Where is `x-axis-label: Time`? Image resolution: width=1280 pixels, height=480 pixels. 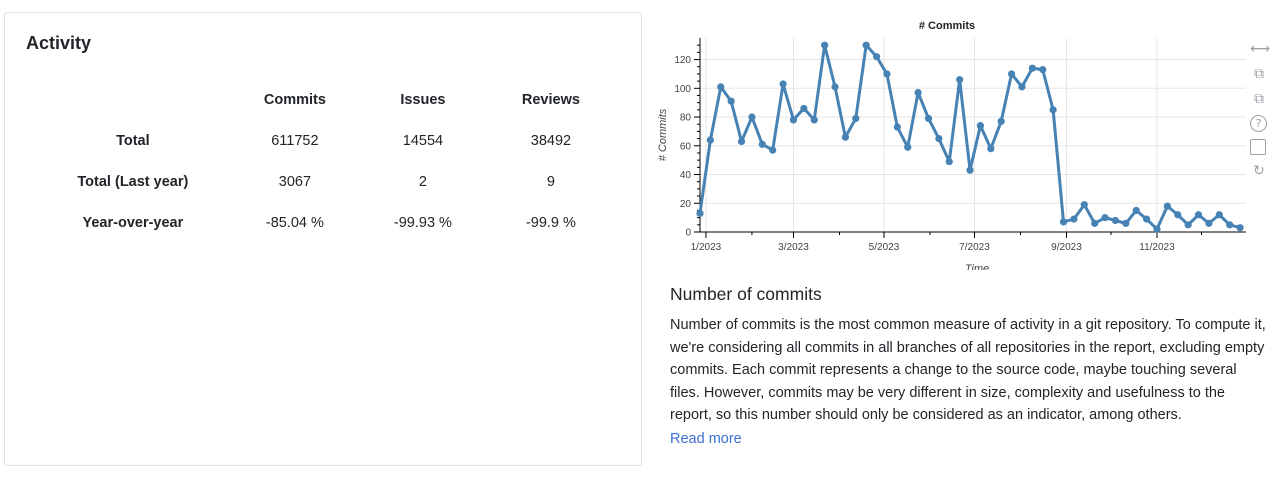 x-axis-label: Time is located at coordinates (977, 266).